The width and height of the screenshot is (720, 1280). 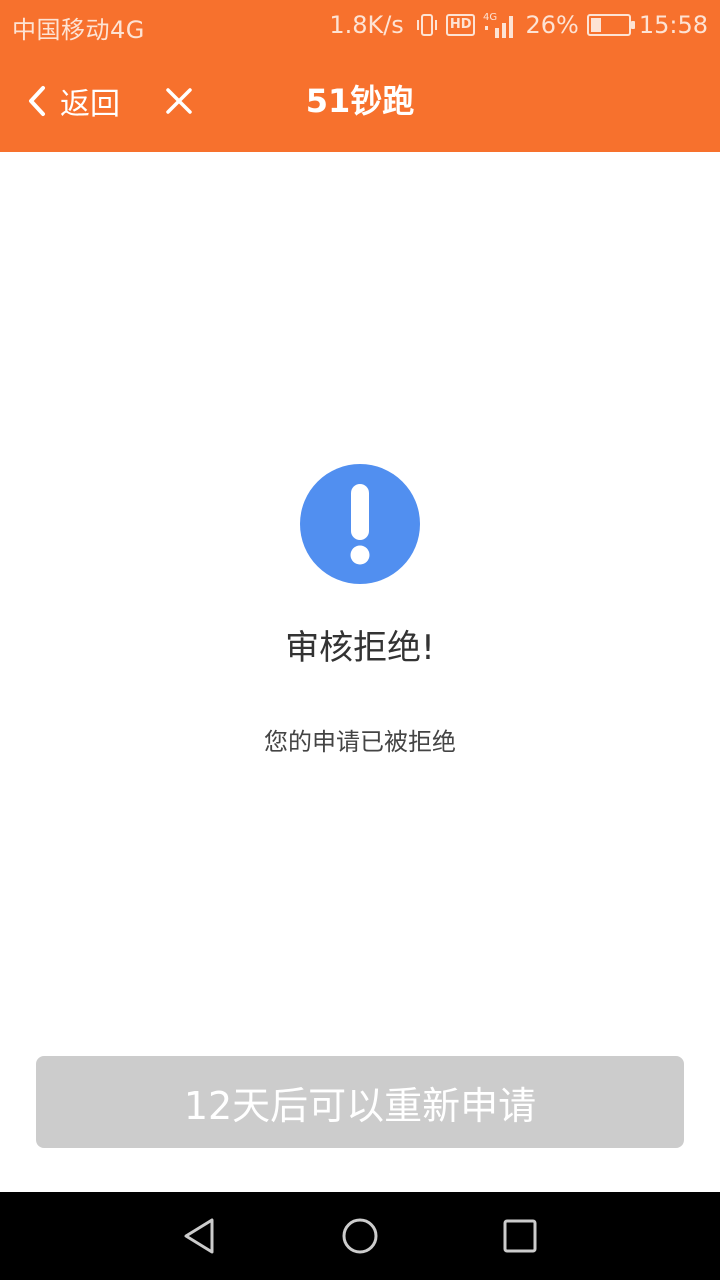 I want to click on network-type: 4G, so click(x=490, y=17).